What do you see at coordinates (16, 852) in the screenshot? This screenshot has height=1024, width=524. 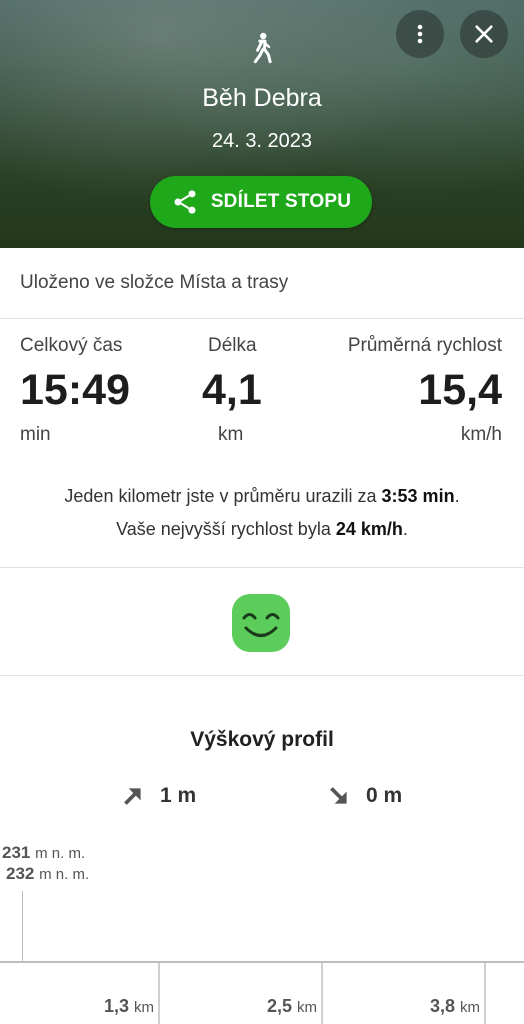 I see `max-altitude-value: 231` at bounding box center [16, 852].